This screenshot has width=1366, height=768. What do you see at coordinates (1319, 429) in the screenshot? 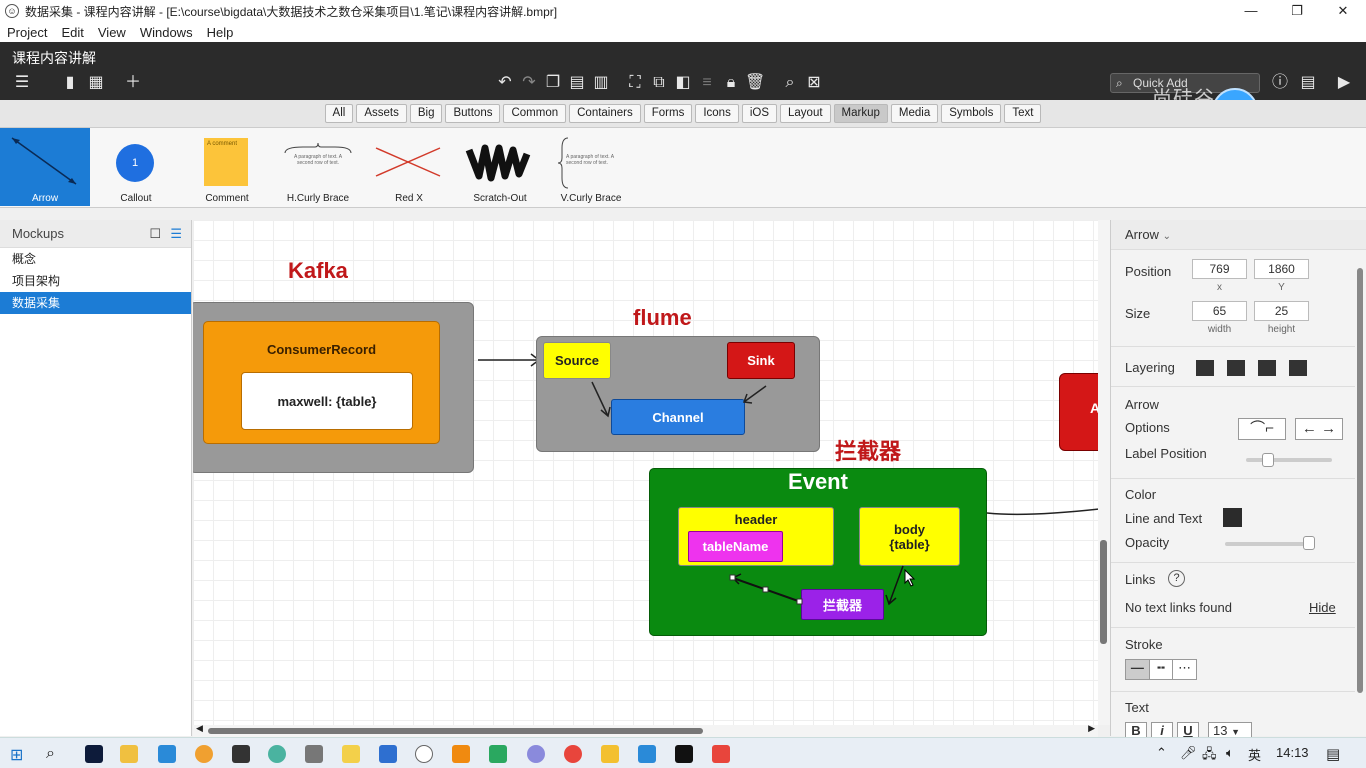
I see `arrowhead-toggle: ← →` at bounding box center [1319, 429].